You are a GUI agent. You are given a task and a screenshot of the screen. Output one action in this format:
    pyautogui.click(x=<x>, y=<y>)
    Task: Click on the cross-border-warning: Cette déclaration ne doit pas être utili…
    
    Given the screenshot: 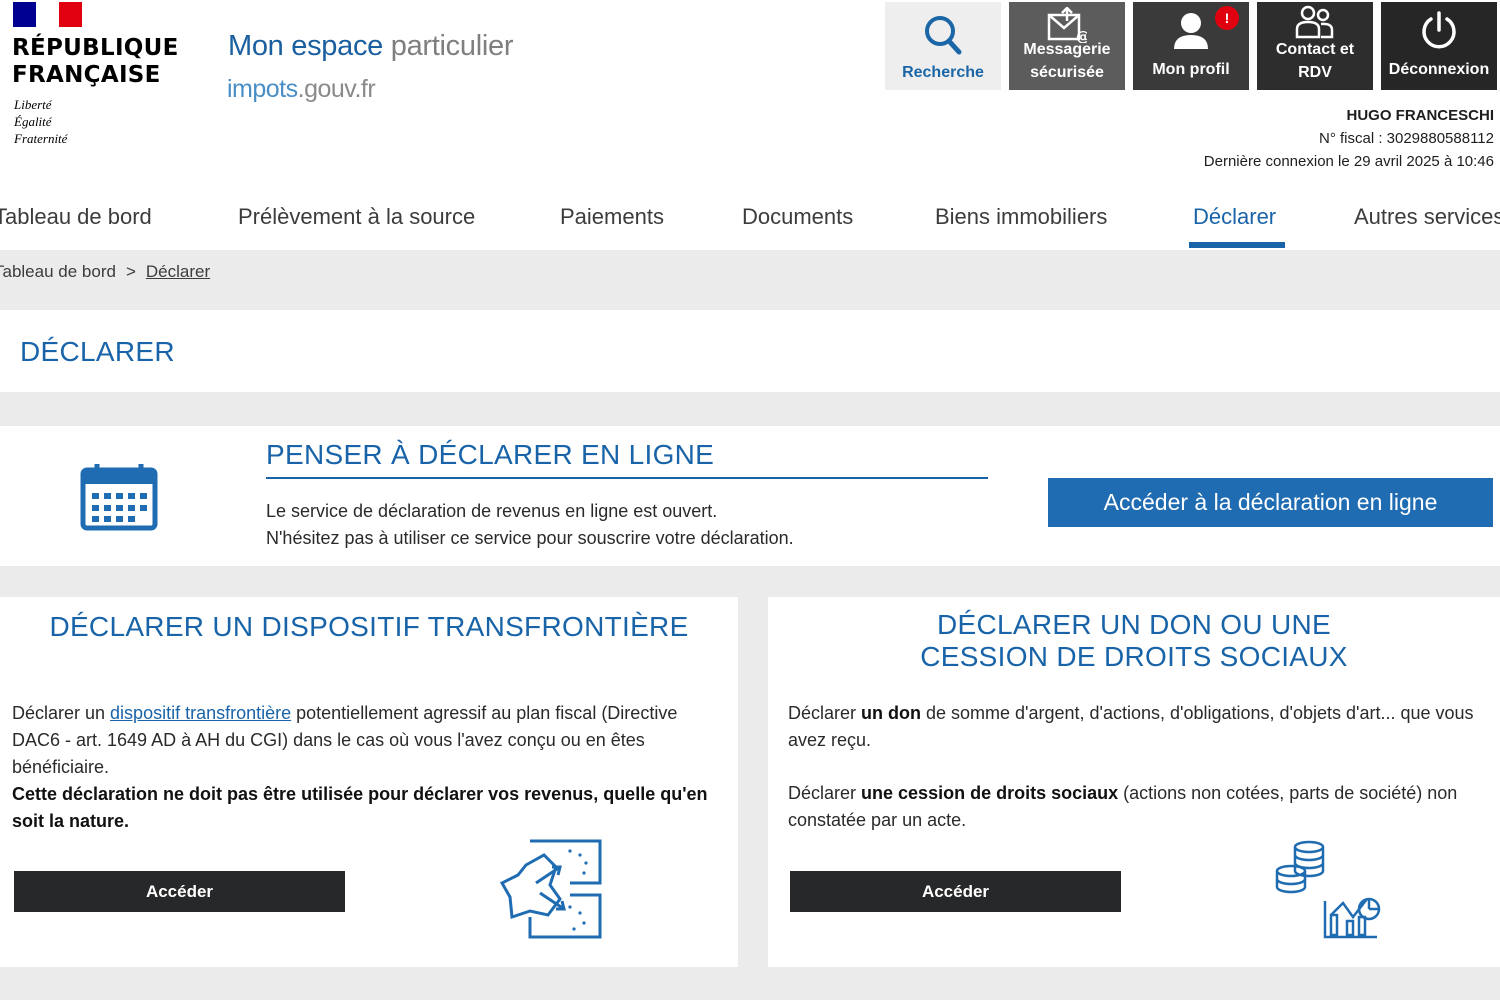 What is the action you would take?
    pyautogui.click(x=360, y=807)
    